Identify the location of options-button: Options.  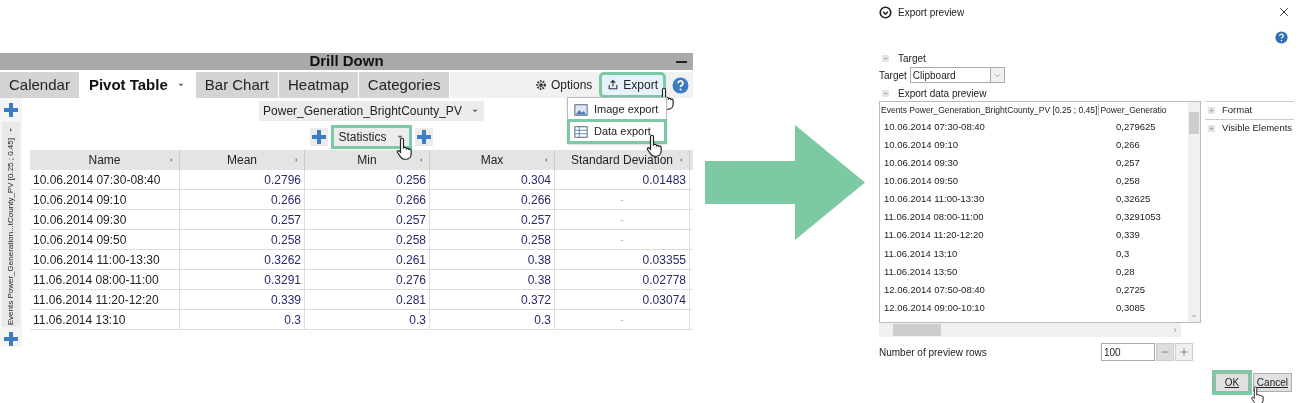
(563, 85).